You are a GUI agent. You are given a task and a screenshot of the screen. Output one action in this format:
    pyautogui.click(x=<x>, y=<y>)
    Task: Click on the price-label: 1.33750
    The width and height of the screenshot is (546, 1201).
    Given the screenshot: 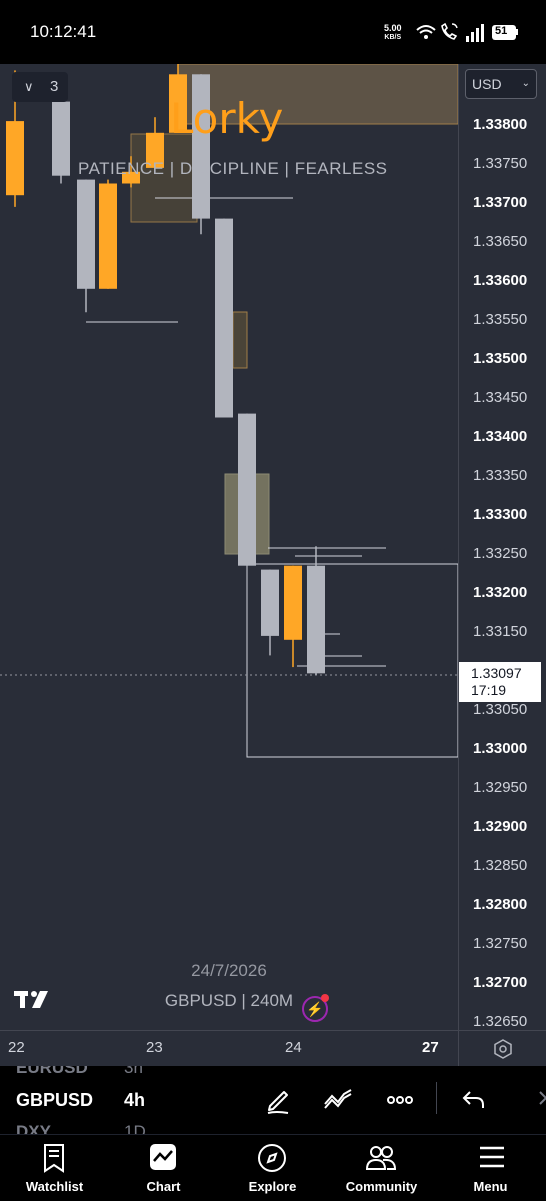 What is the action you would take?
    pyautogui.click(x=500, y=163)
    